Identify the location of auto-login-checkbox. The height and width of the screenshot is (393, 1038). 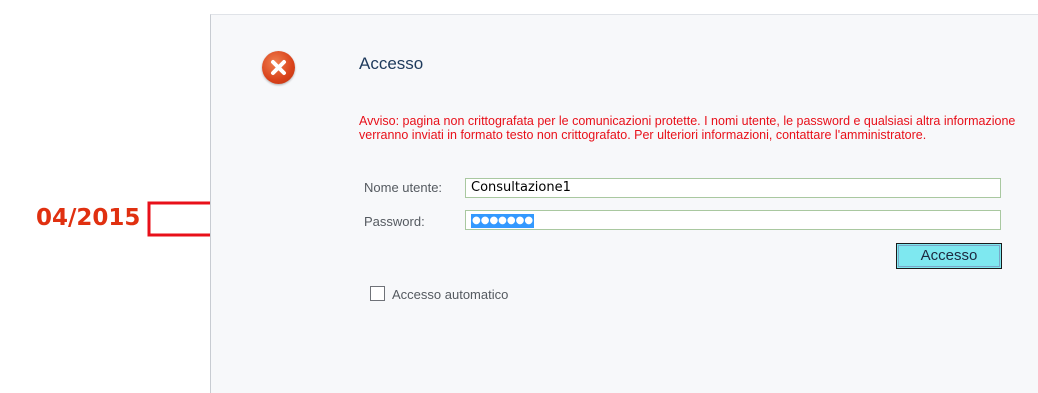
(377, 293).